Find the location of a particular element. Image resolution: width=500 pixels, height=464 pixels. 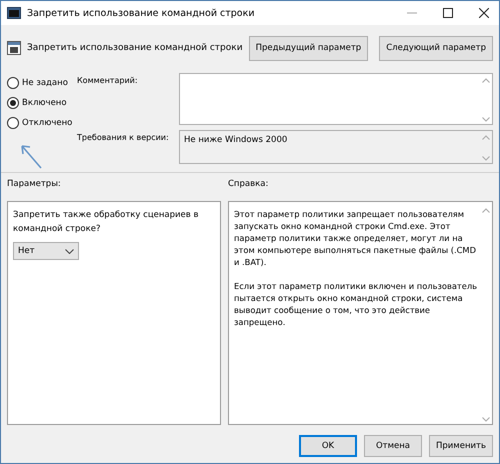

pointer-arrow-drawing is located at coordinates (31, 156).